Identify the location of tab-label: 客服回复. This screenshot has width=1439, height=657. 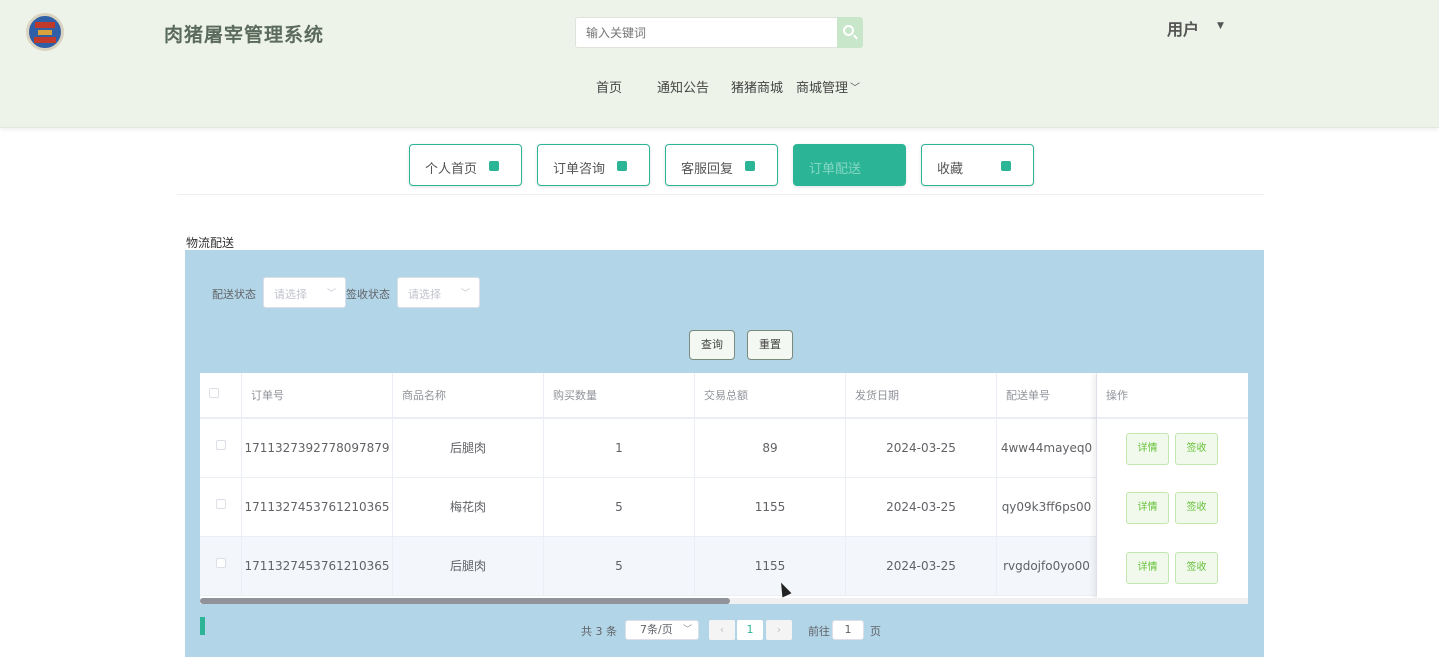
(707, 169).